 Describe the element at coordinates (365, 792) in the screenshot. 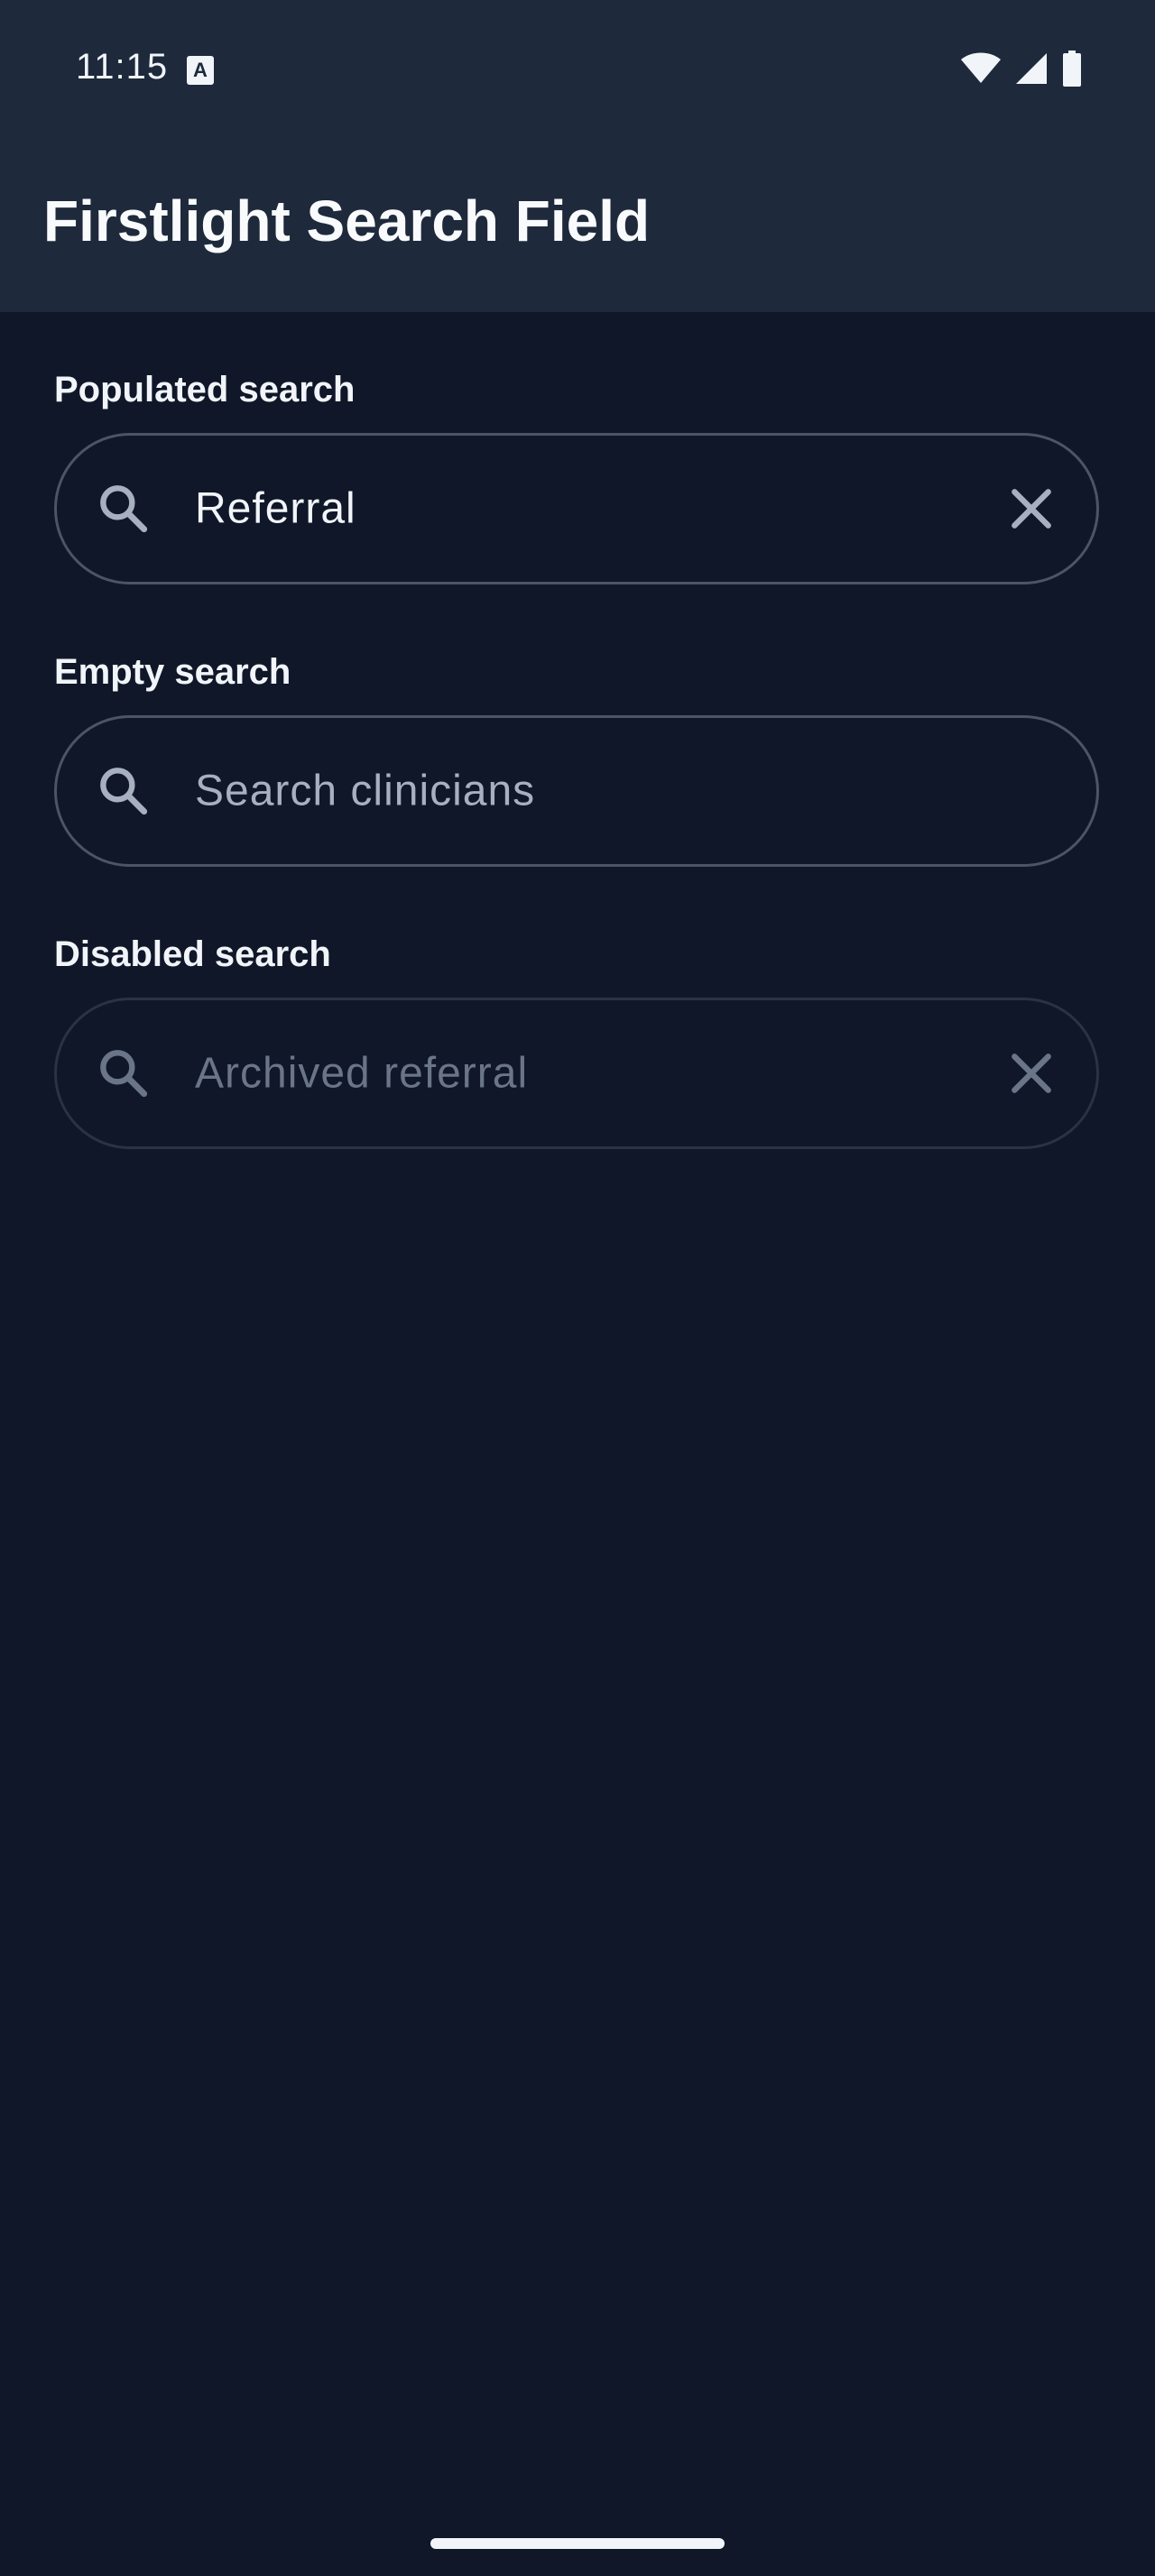

I see `search-input-placeholder: Search clinicians` at that location.